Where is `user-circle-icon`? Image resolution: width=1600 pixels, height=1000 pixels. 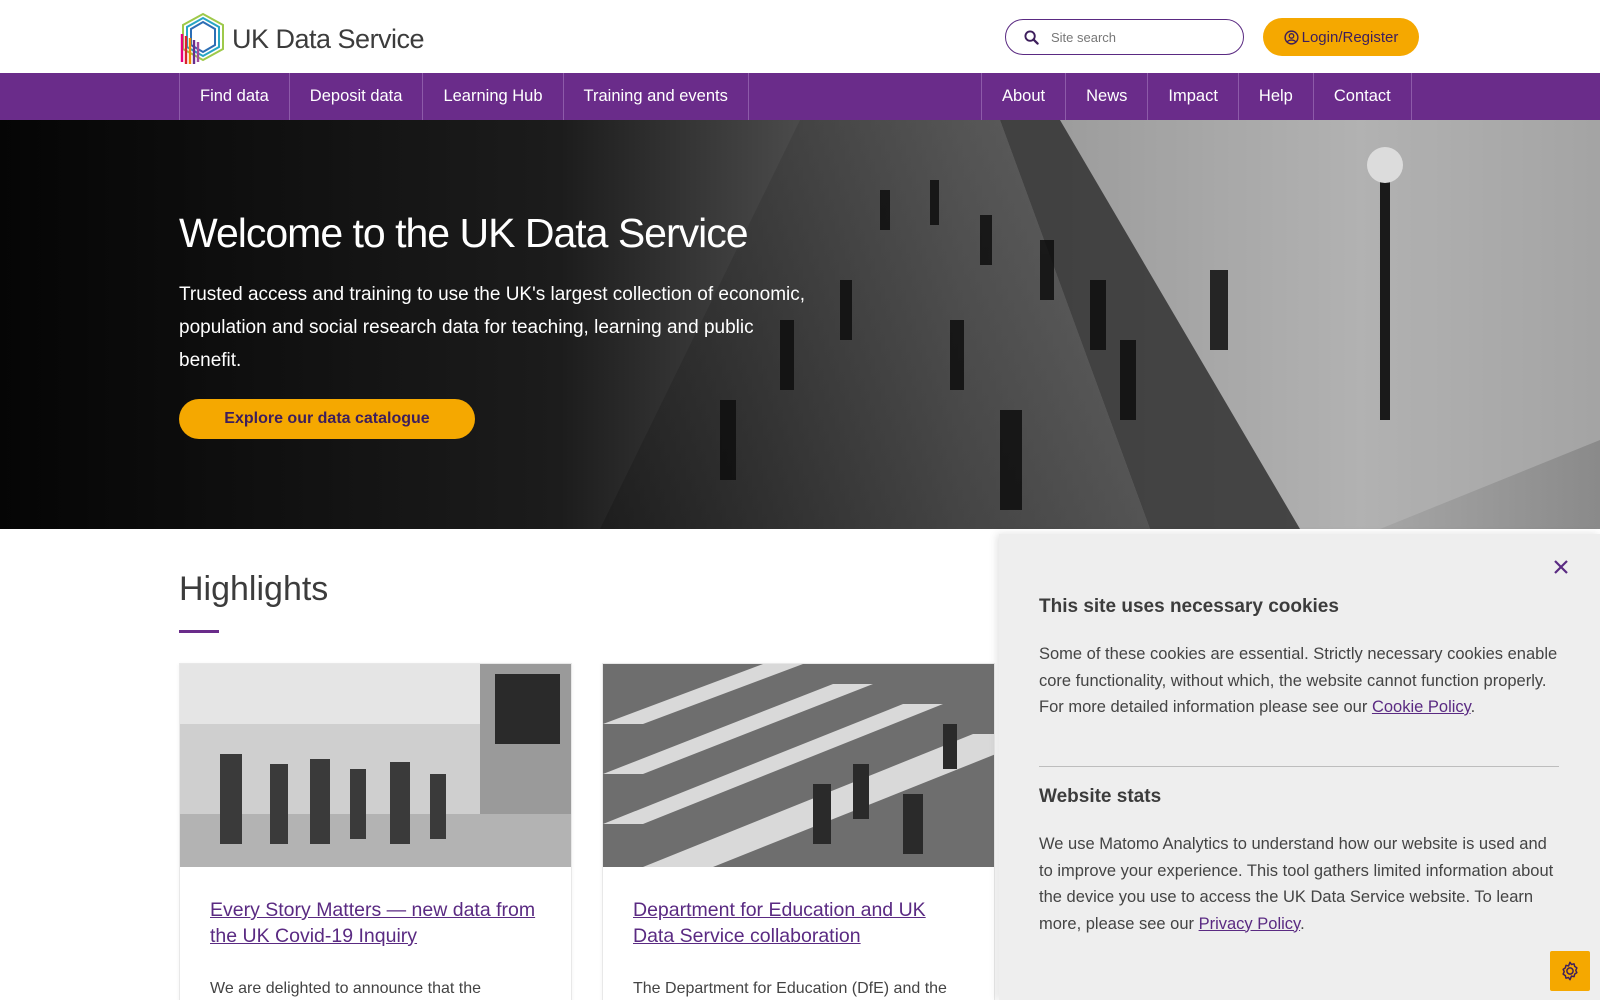
user-circle-icon is located at coordinates (1291, 37).